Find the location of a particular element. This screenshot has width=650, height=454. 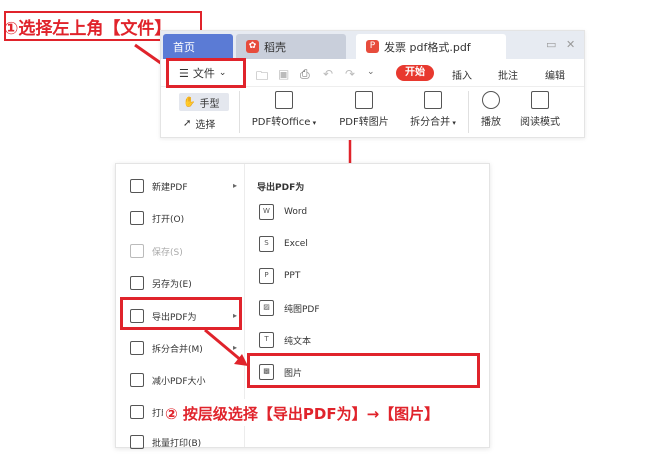

menu-new-pdf: 新建PDF ▸ is located at coordinates (179, 186).